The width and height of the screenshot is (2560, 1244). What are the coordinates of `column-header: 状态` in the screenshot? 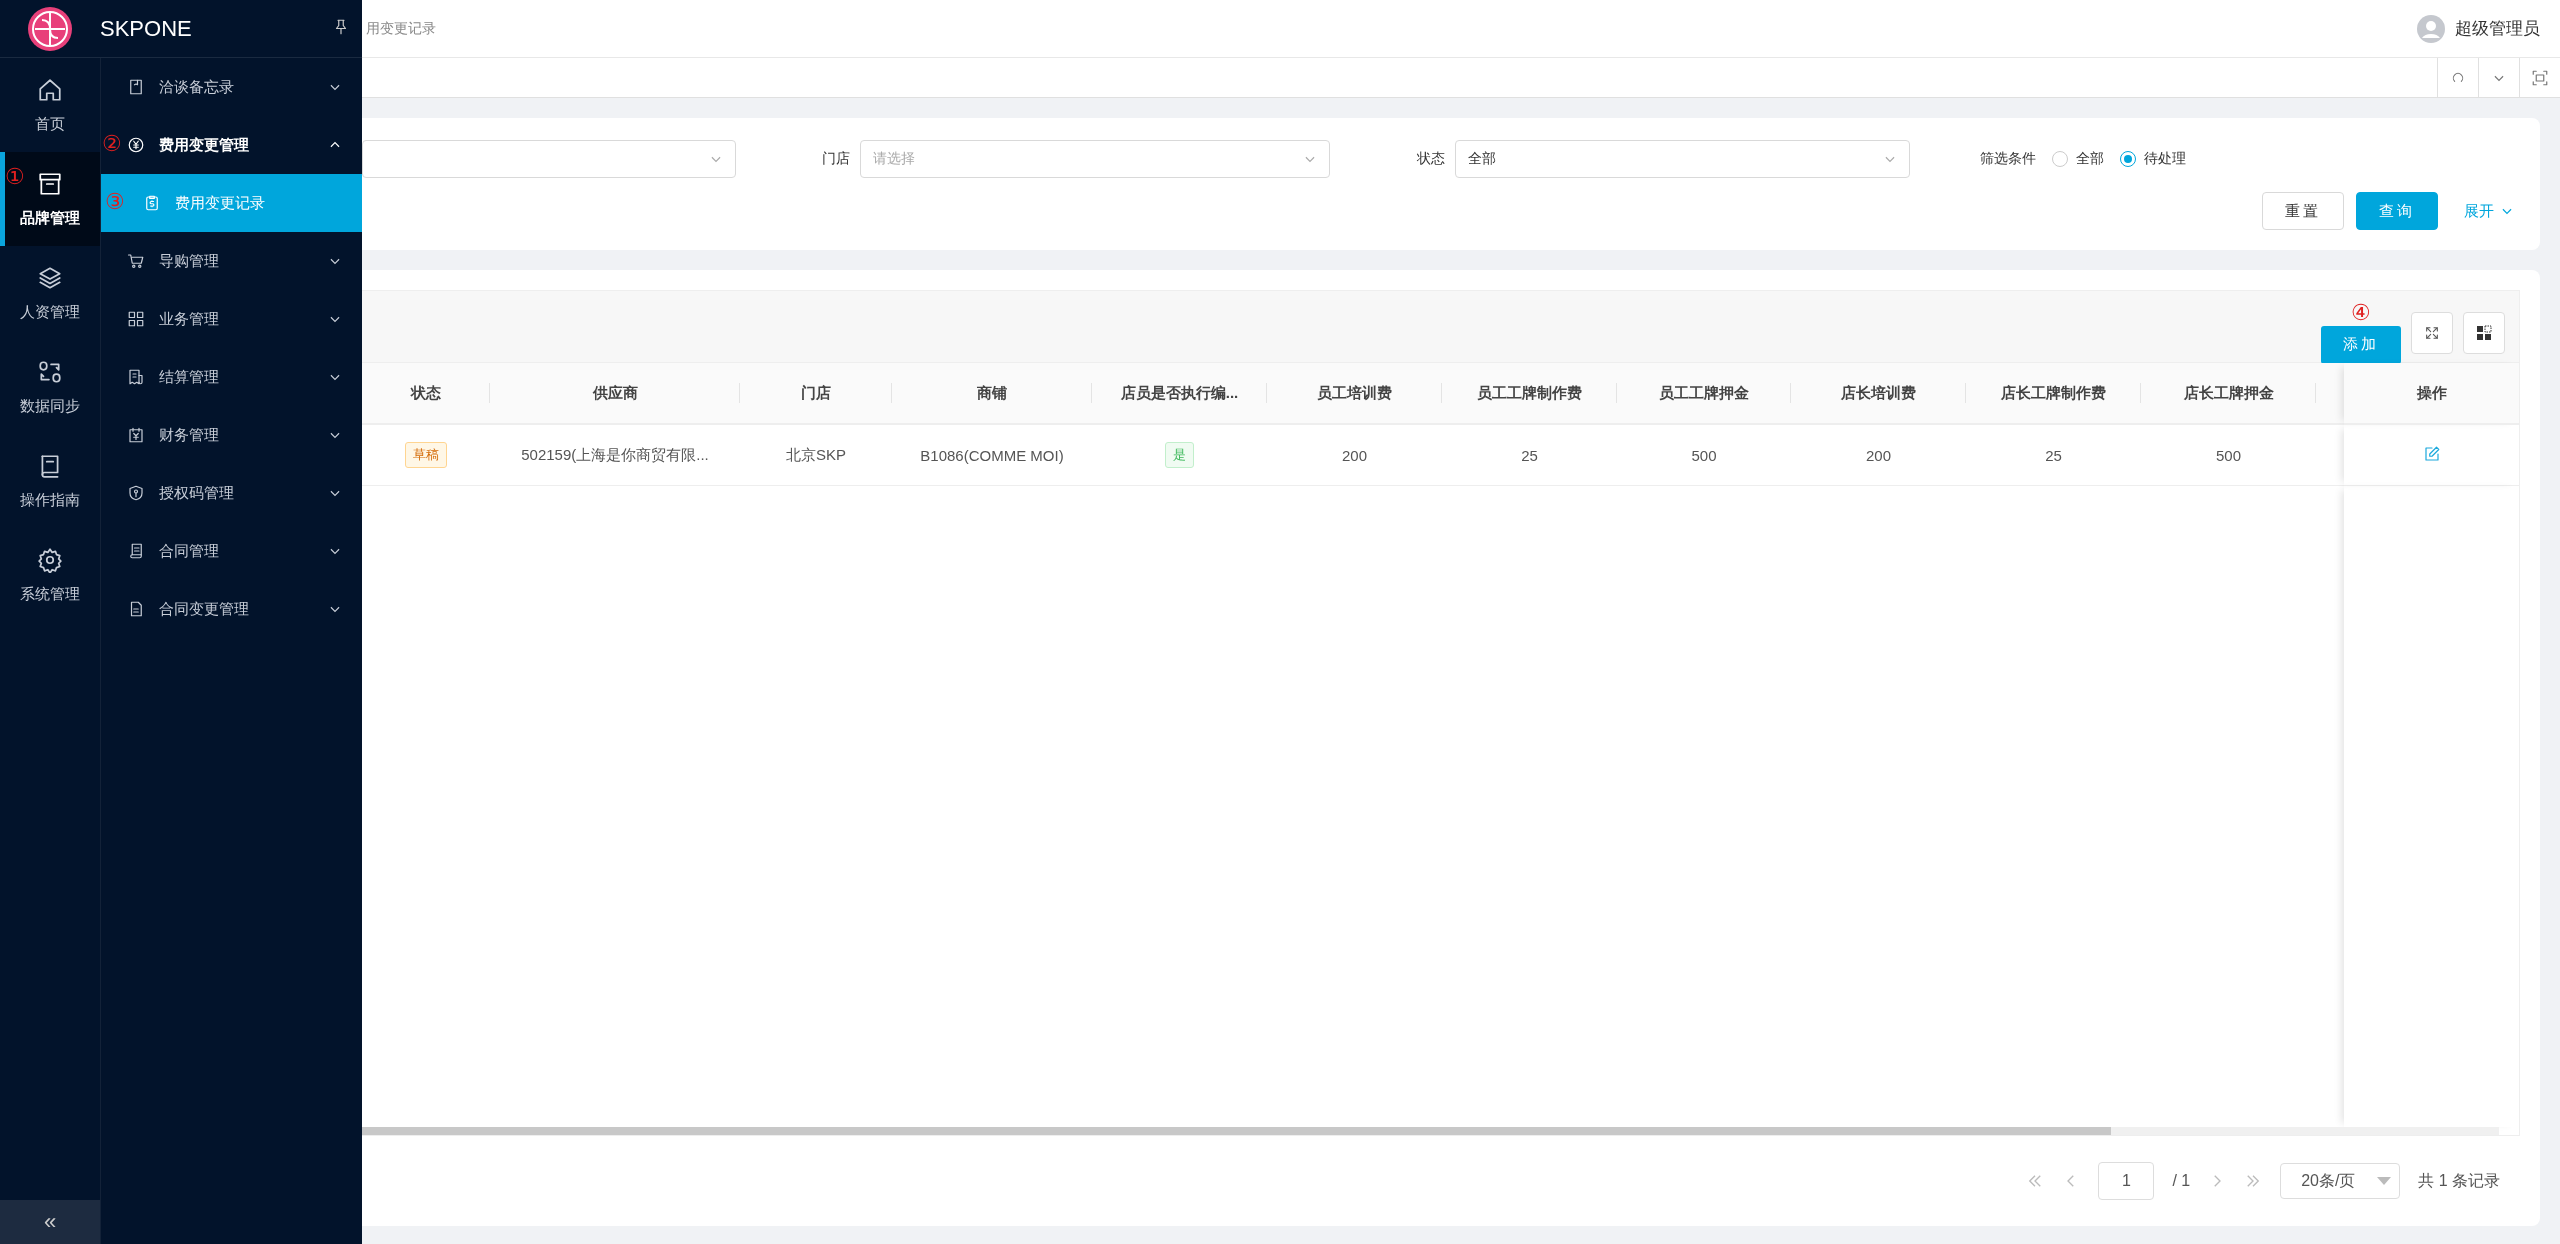 It's located at (426, 394).